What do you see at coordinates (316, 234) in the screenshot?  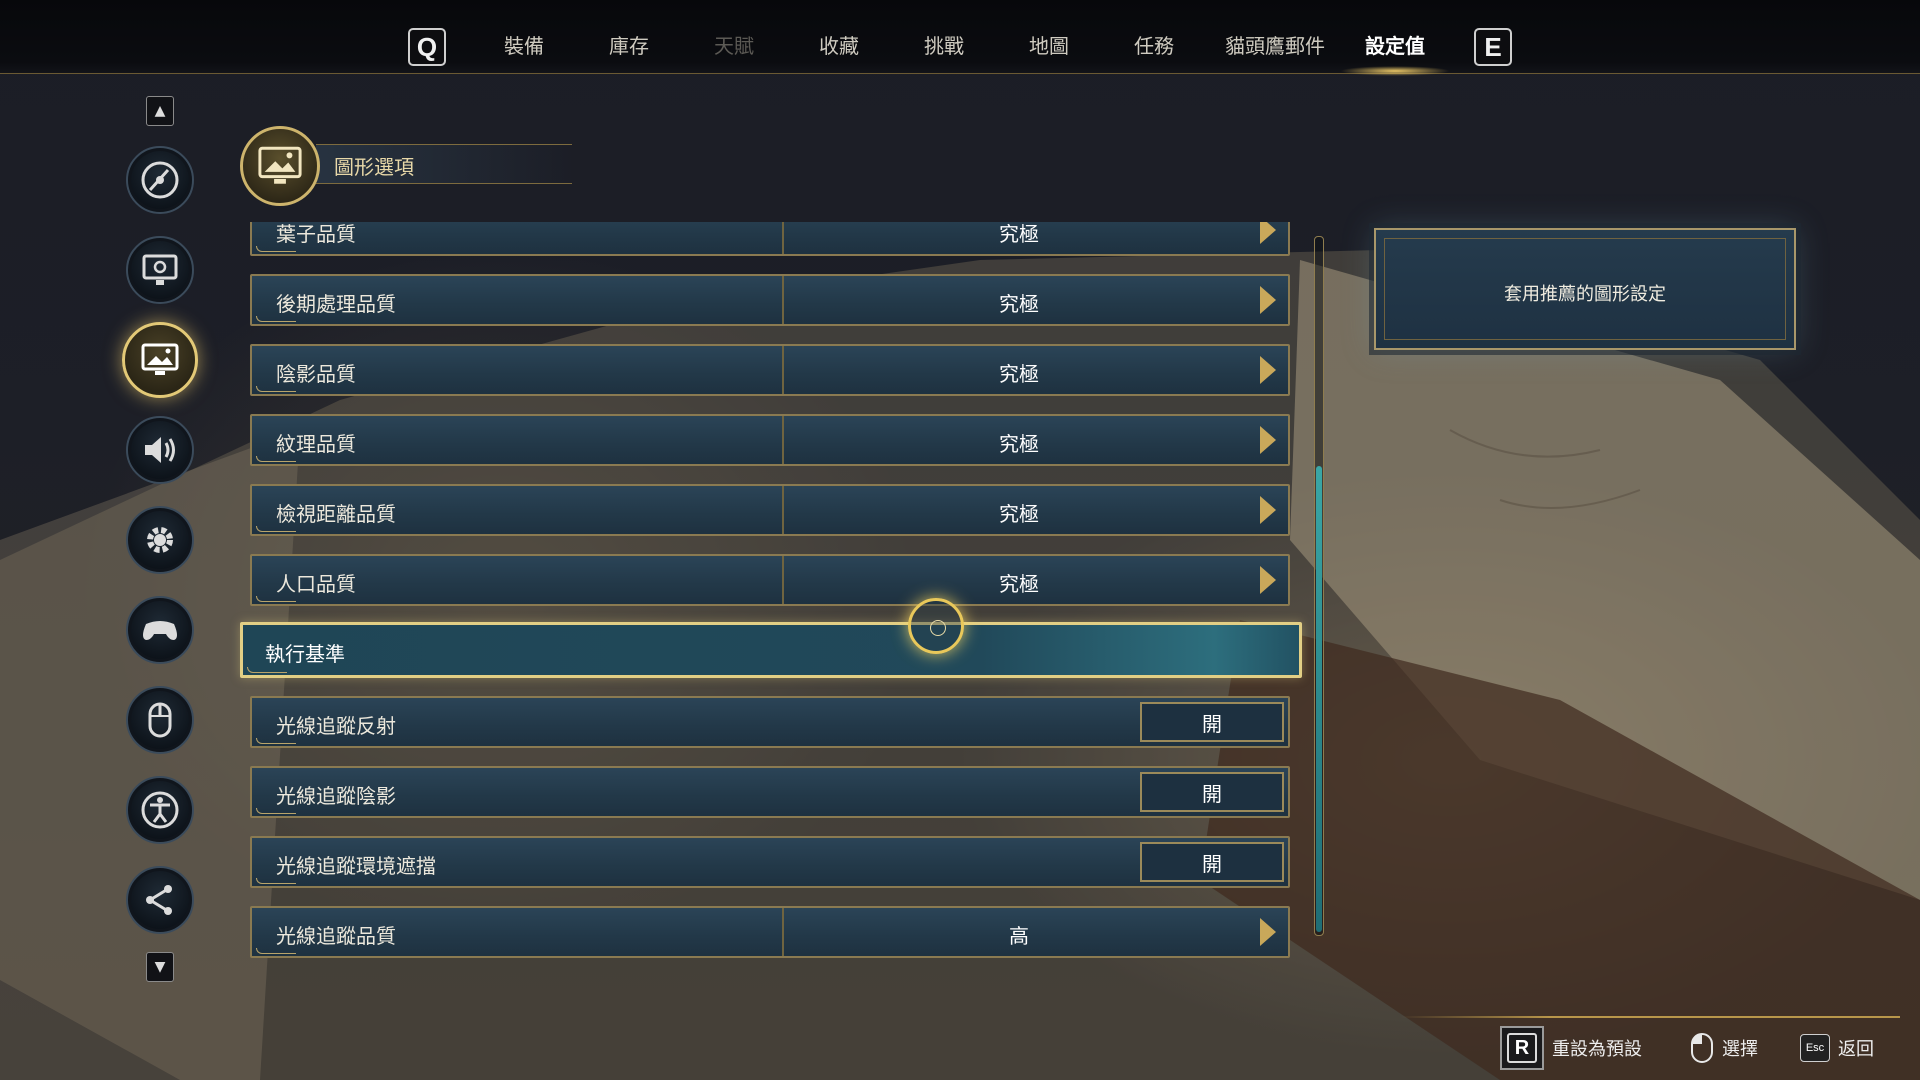 I see `setting-label: 葉子品質` at bounding box center [316, 234].